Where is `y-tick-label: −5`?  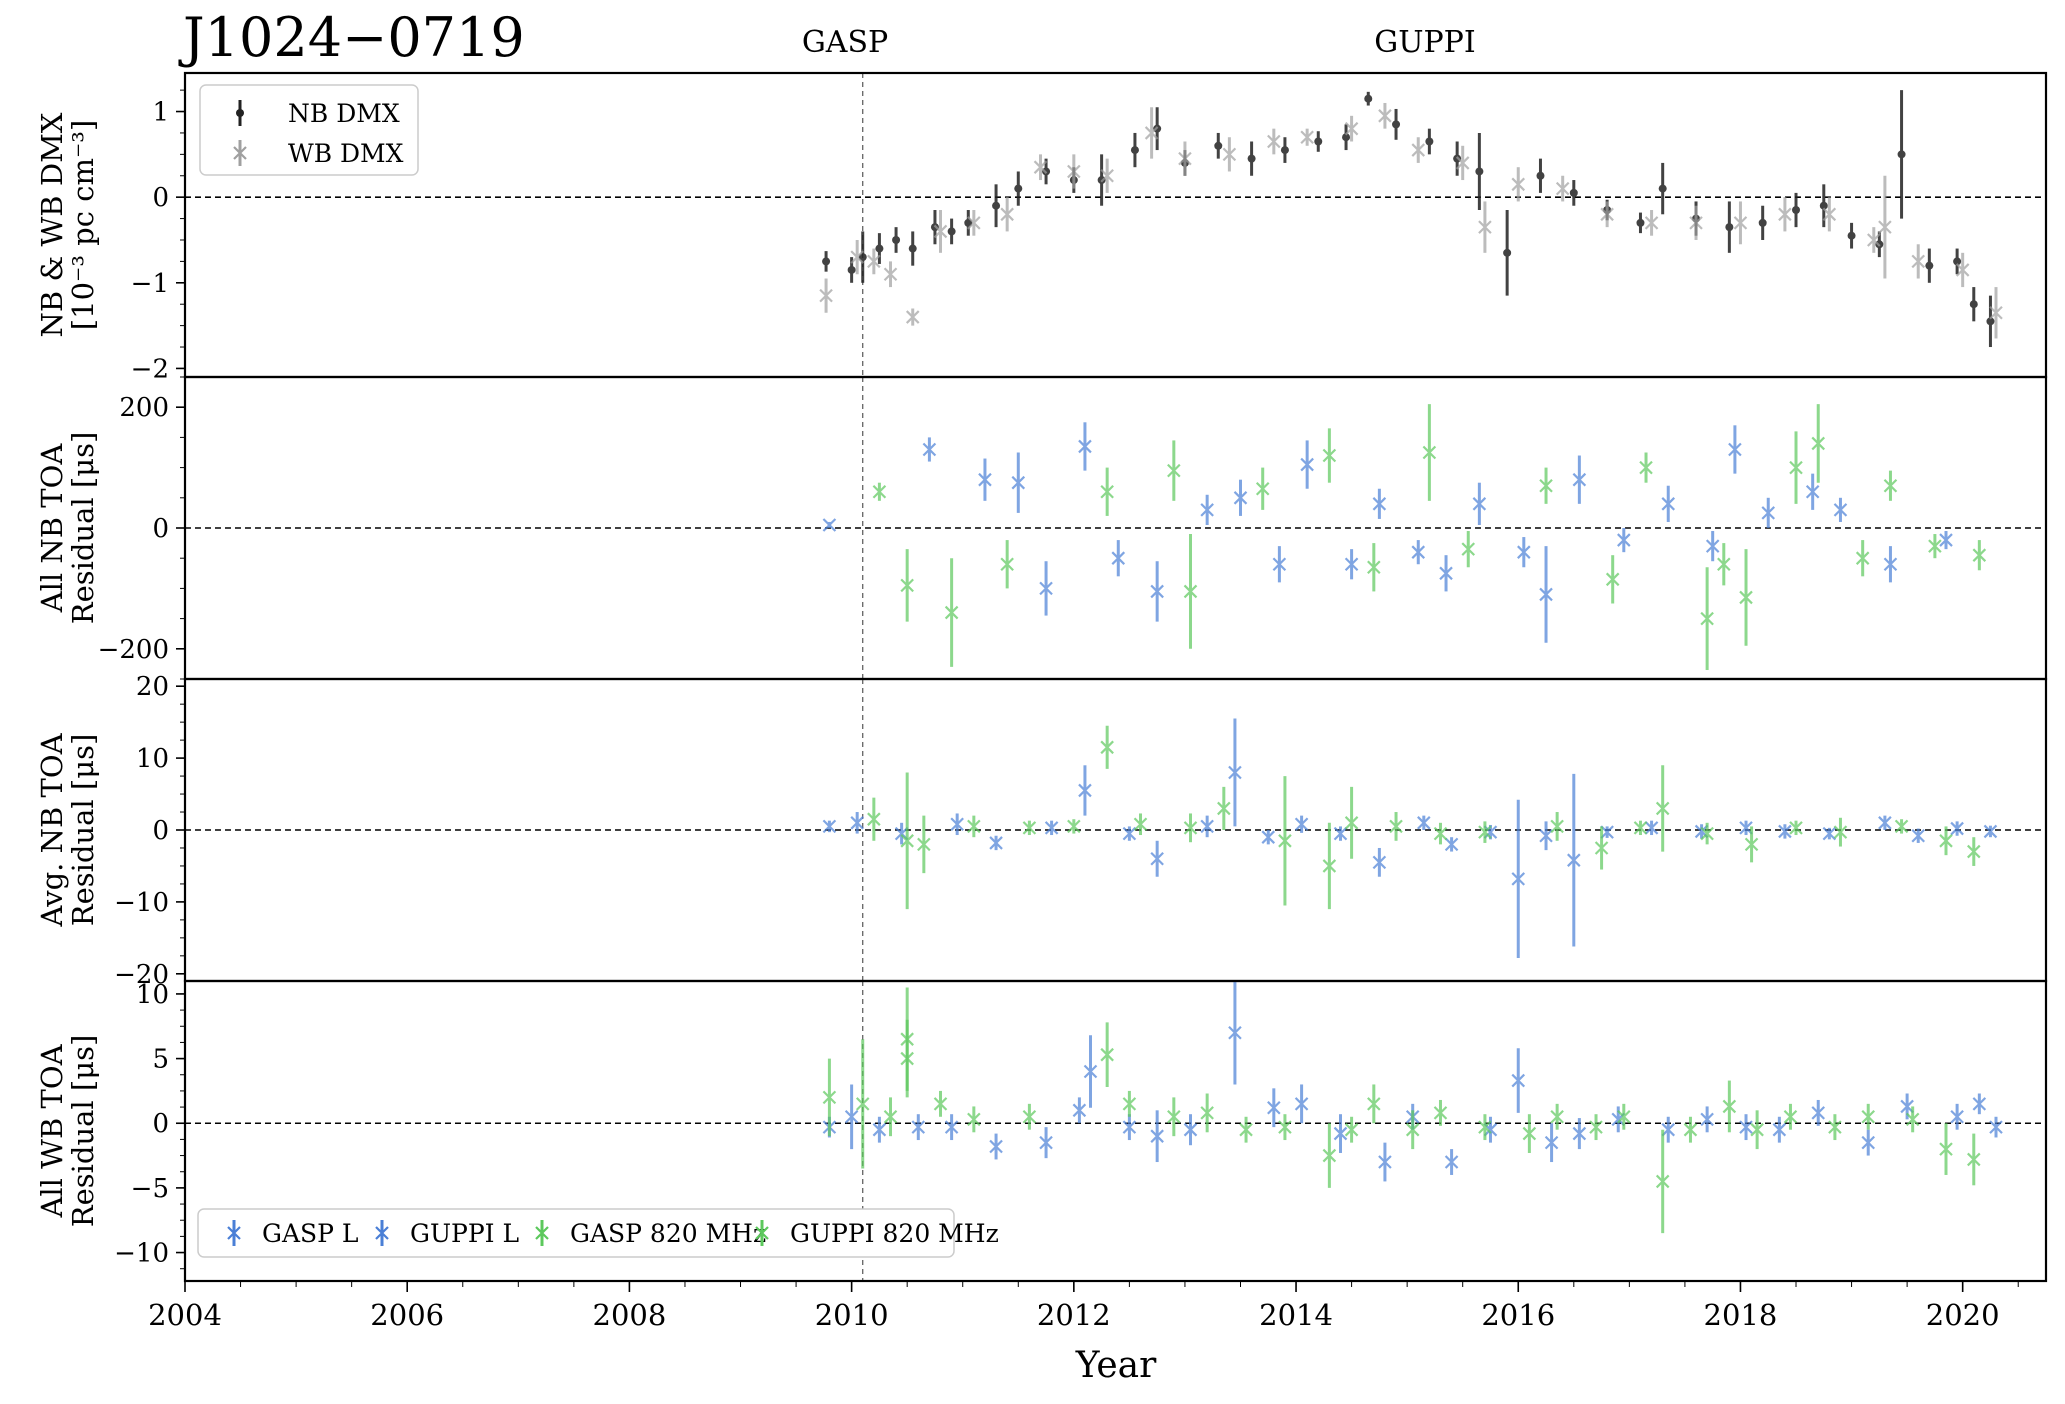 y-tick-label: −5 is located at coordinates (150, 1189).